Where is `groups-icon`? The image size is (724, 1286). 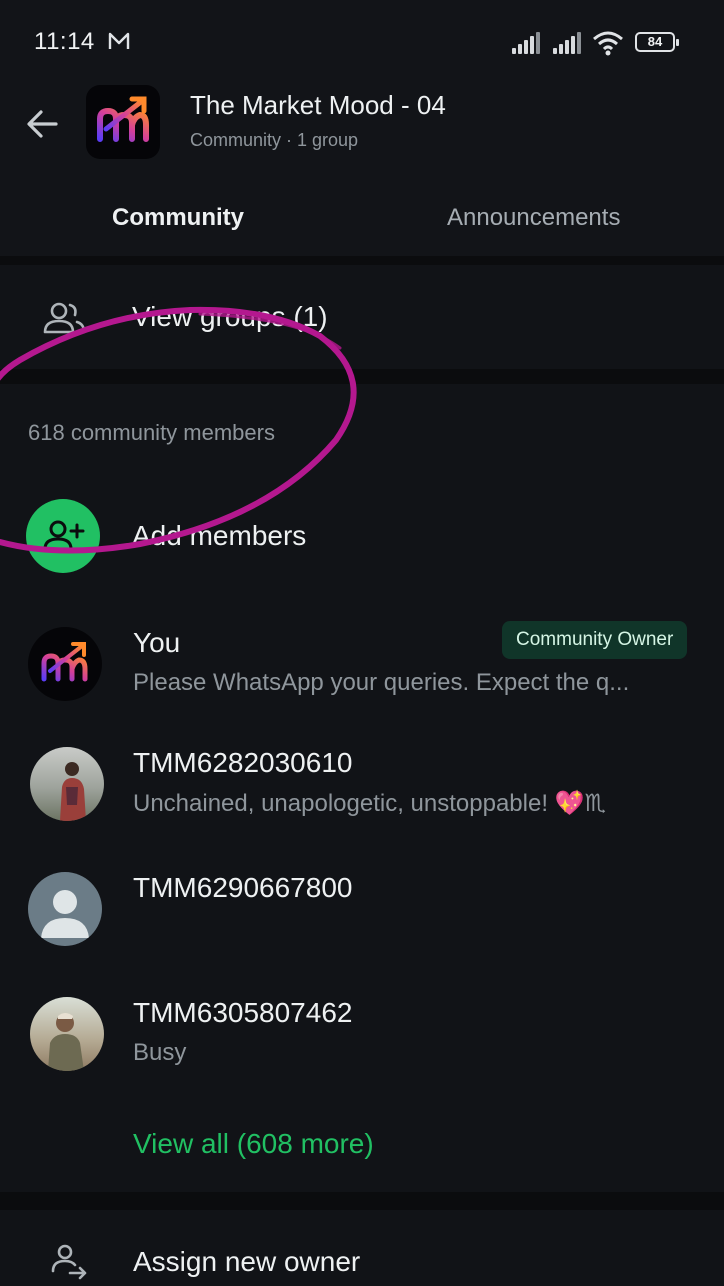
groups-icon is located at coordinates (64, 318).